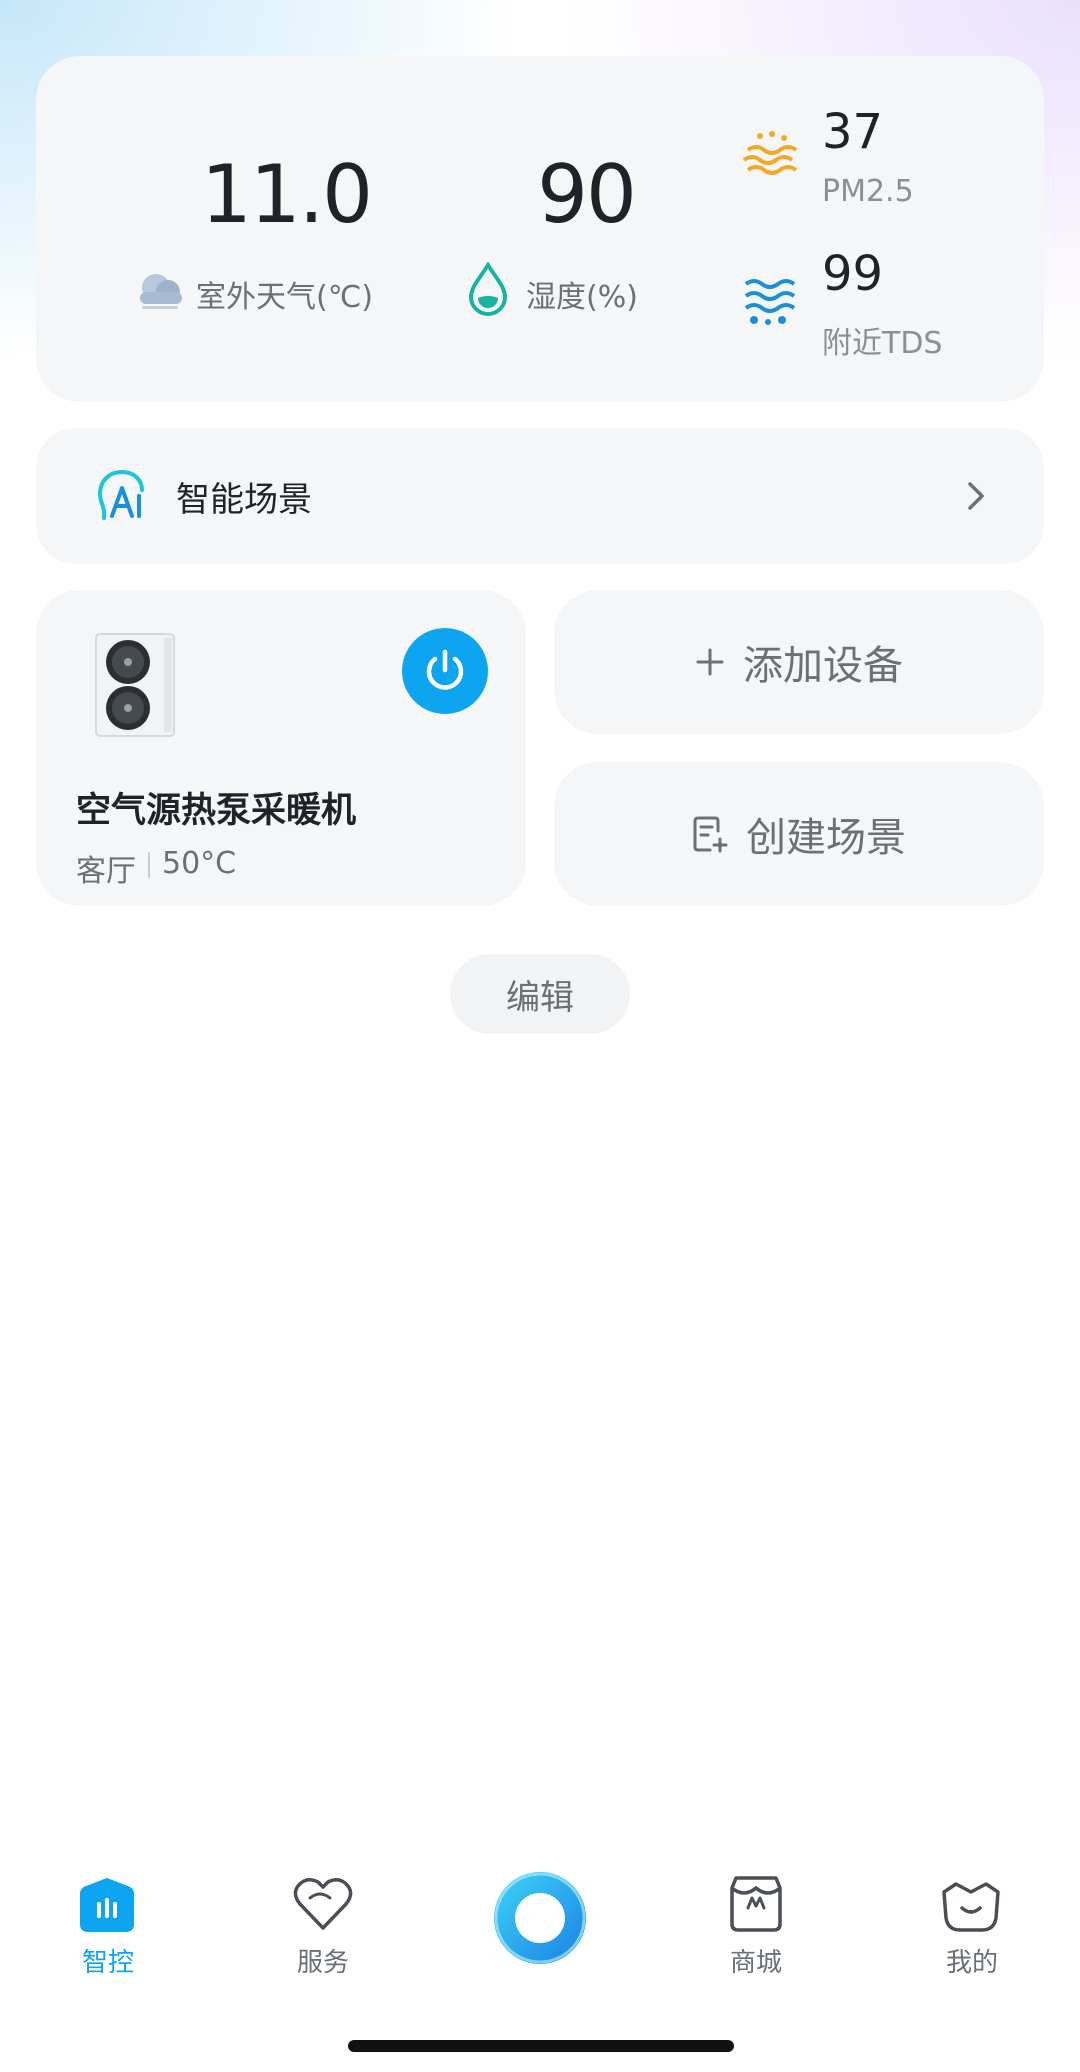 This screenshot has width=1080, height=2072. Describe the element at coordinates (322, 1963) in the screenshot. I see `nav-label-service: 服务` at that location.